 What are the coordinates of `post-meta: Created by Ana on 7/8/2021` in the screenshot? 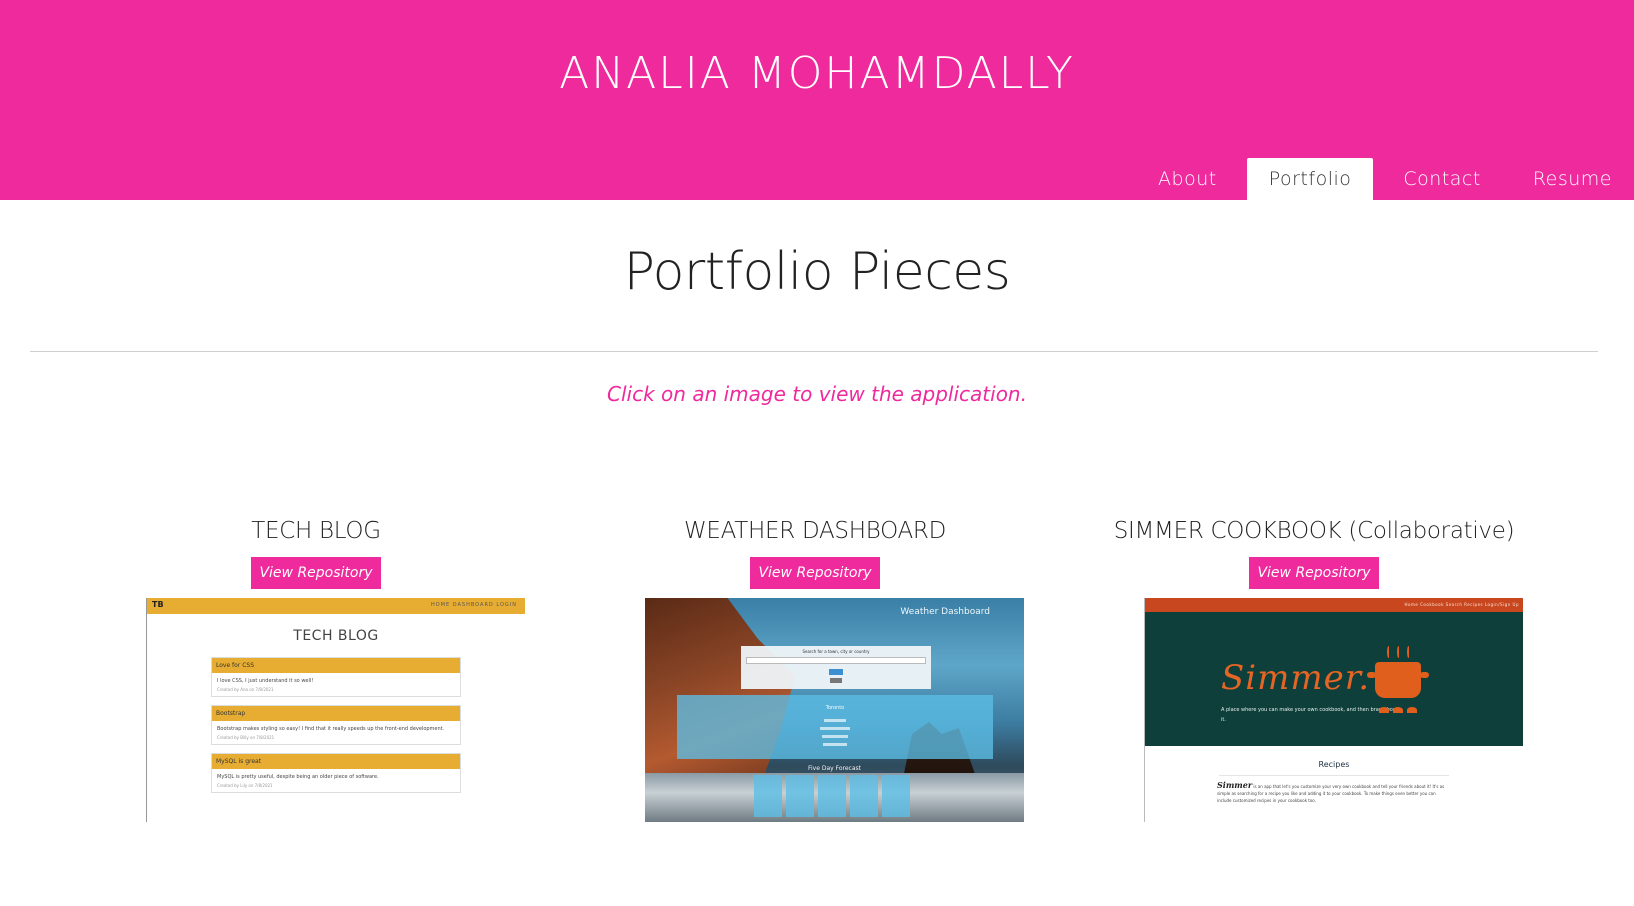 It's located at (245, 689).